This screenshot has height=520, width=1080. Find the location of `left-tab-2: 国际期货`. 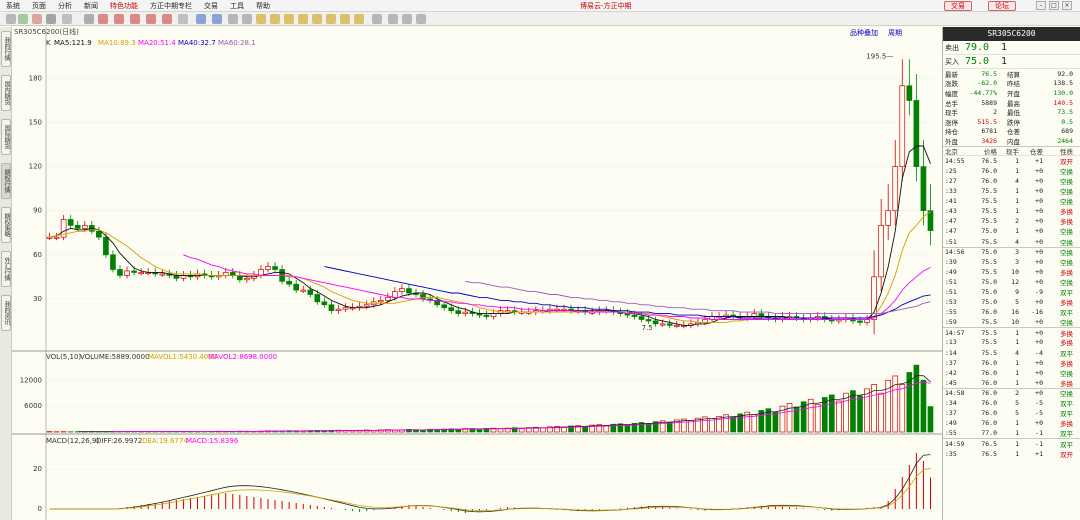

left-tab-2: 国际期货 is located at coordinates (6, 137).